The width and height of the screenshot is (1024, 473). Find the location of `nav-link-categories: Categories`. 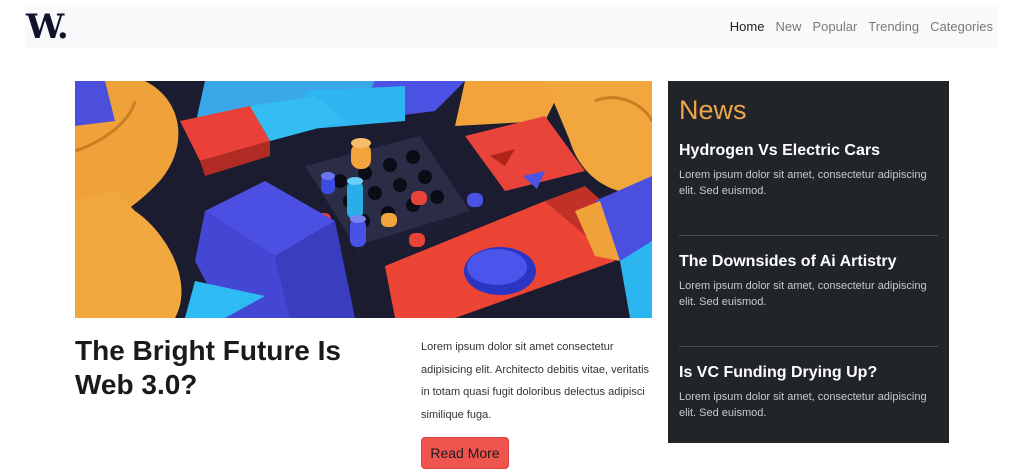

nav-link-categories: Categories is located at coordinates (961, 26).